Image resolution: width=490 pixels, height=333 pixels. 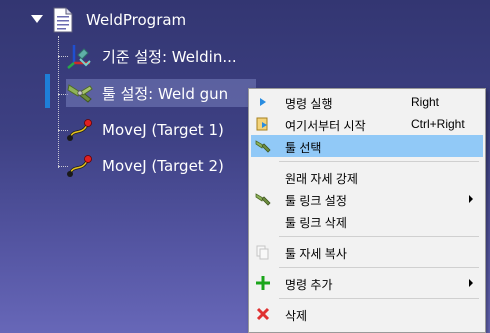 I want to click on tree-item-label: MoveJ (Target 1), so click(x=163, y=130).